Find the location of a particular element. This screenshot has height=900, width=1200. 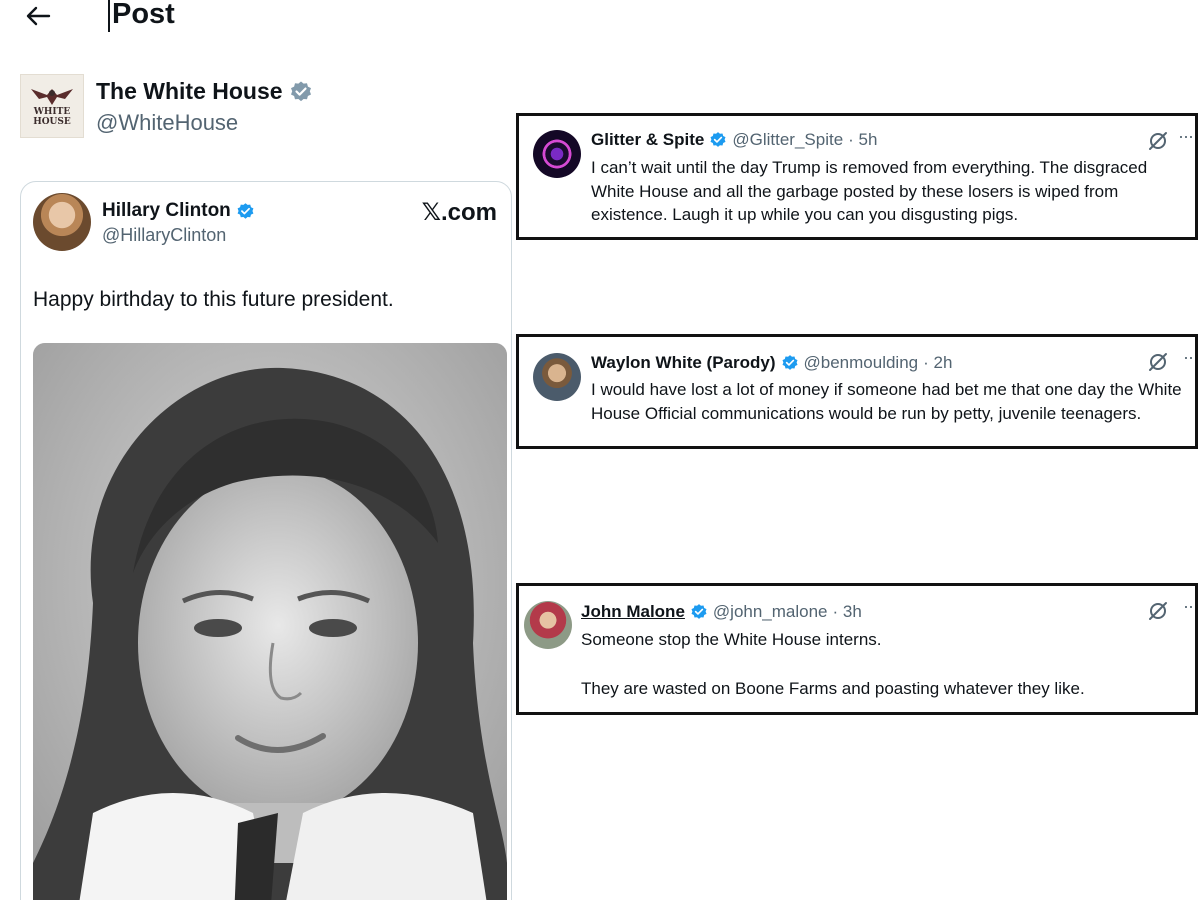

reply-author-handle: @benmoulding is located at coordinates (861, 363).